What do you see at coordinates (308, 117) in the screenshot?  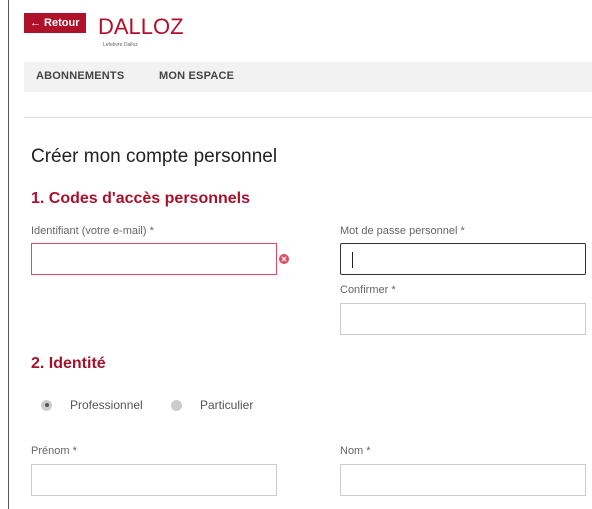 I see `nav-divider` at bounding box center [308, 117].